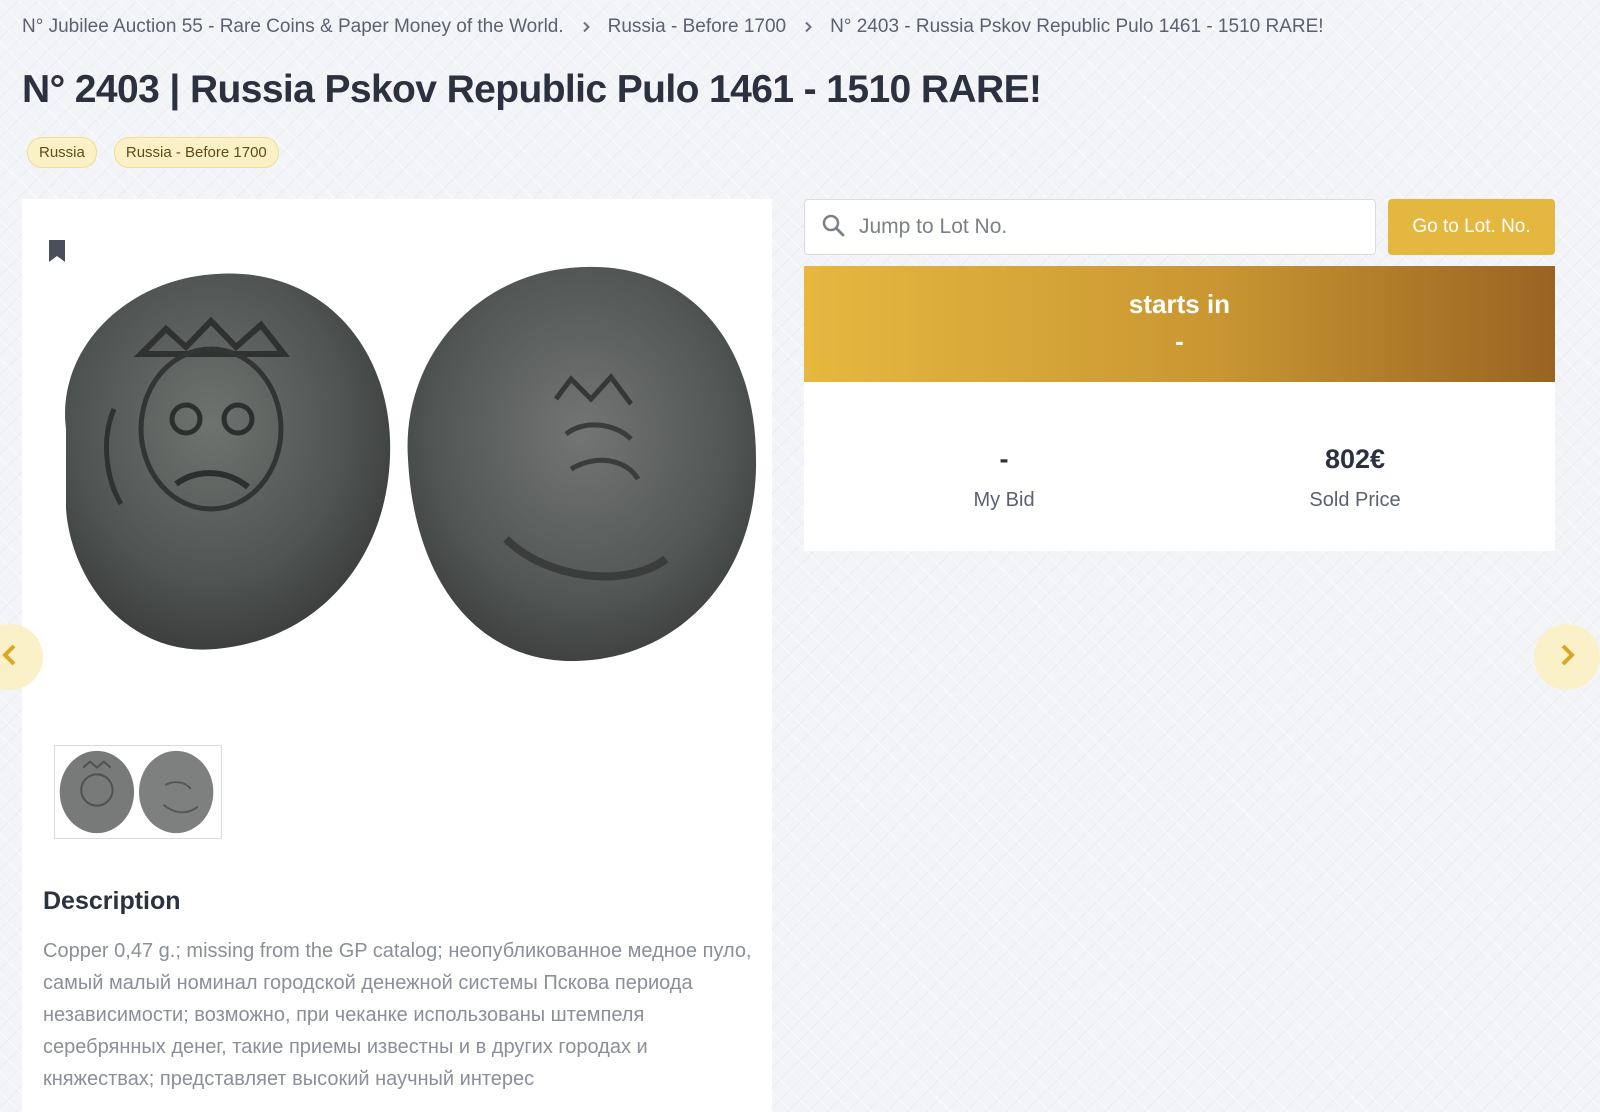  I want to click on tag-russia: Russia, so click(62, 152).